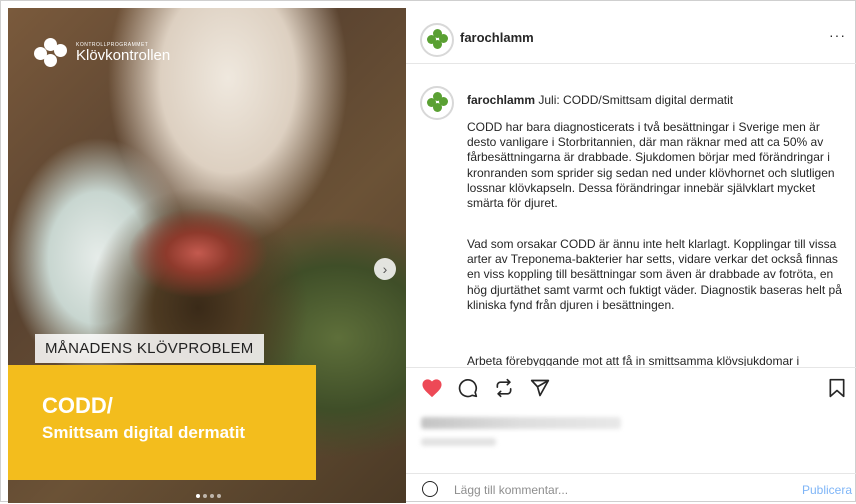 Image resolution: width=856 pixels, height=504 pixels. I want to click on post-comment-button: Publicera, so click(827, 490).